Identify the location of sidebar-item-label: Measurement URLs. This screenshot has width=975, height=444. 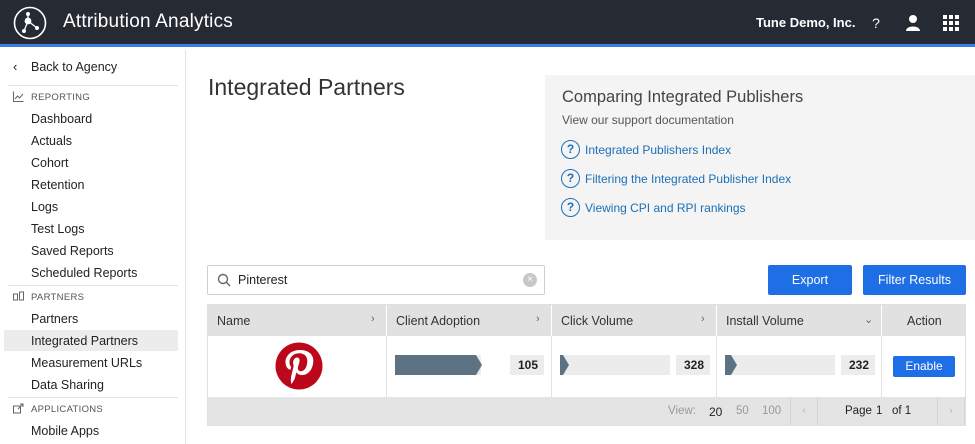
(87, 363).